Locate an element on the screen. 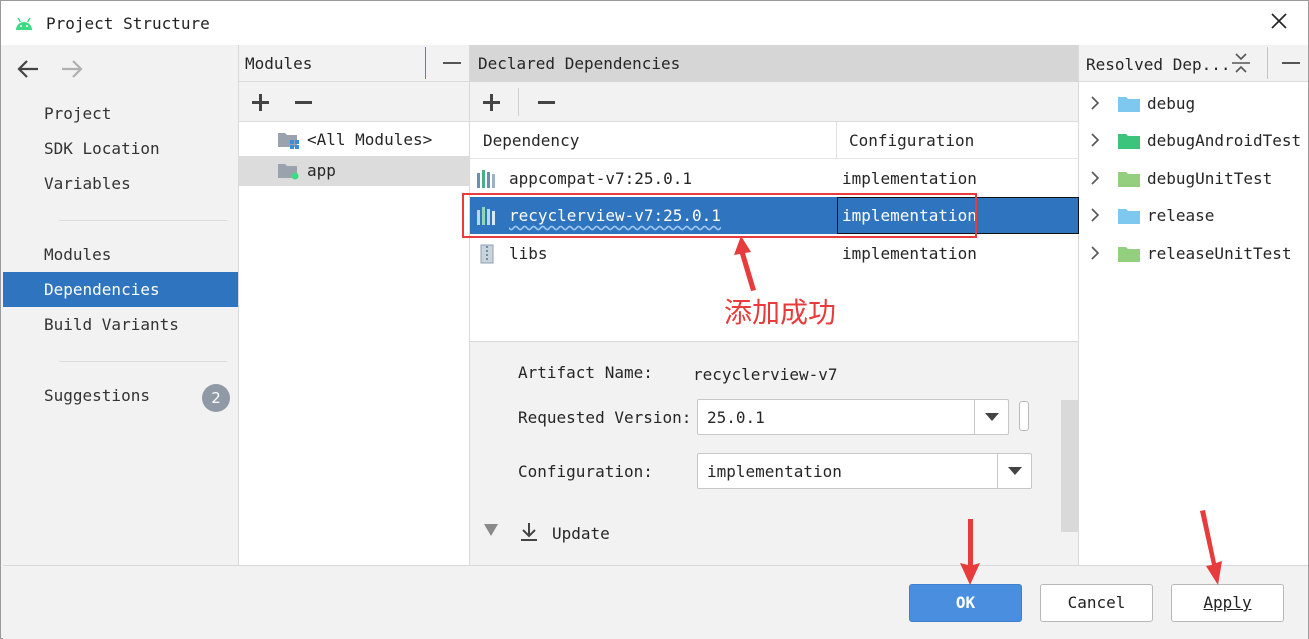 The height and width of the screenshot is (639, 1309). update-label: Update is located at coordinates (581, 533).